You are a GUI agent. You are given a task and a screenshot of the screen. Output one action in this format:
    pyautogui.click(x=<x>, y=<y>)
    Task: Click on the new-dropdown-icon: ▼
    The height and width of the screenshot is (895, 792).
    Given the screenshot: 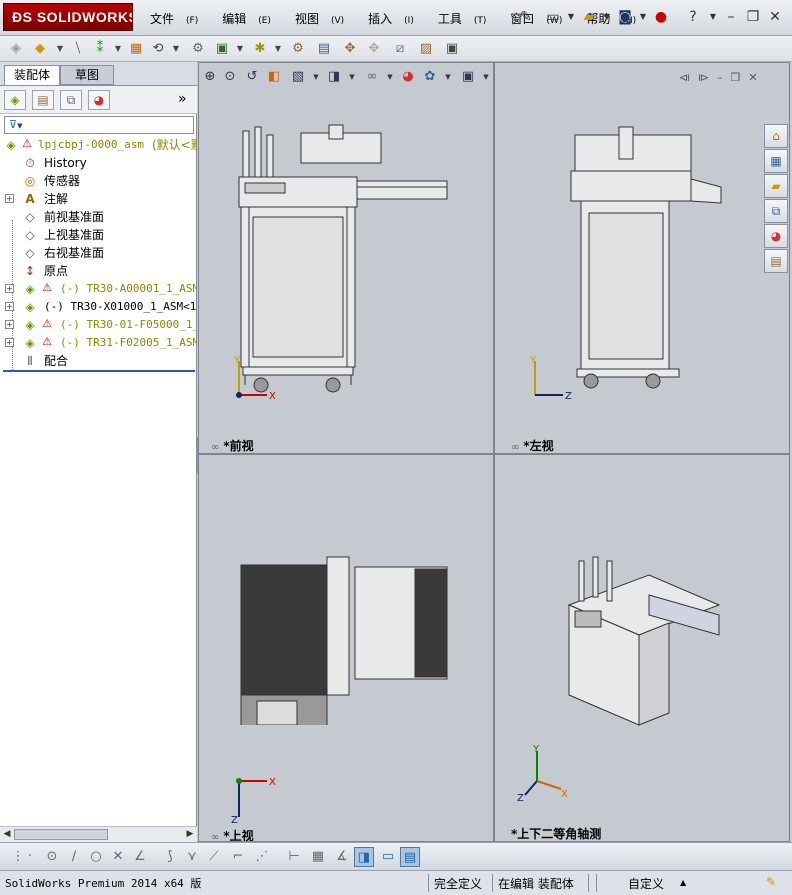 What is the action you would take?
    pyautogui.click(x=571, y=17)
    